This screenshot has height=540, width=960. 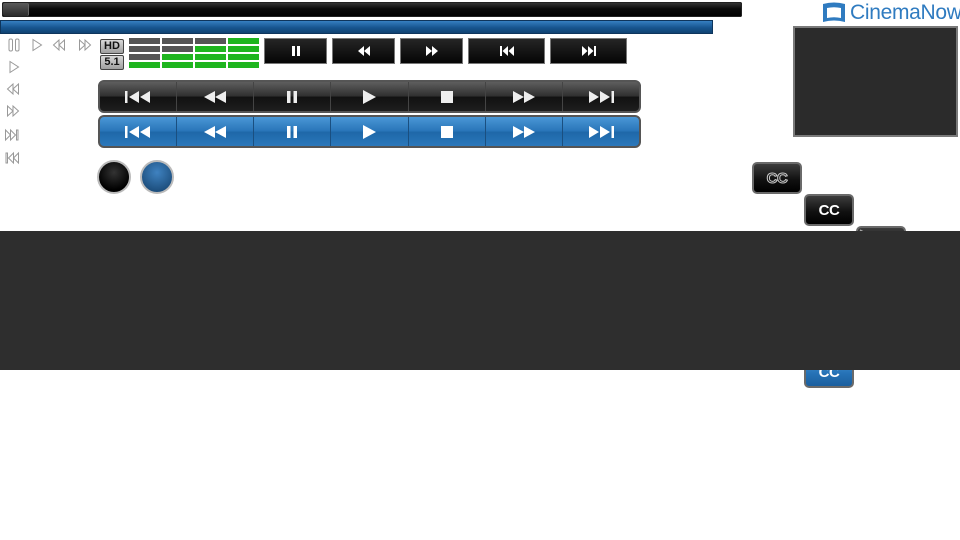 I want to click on transport-bar-blue, so click(x=369, y=131).